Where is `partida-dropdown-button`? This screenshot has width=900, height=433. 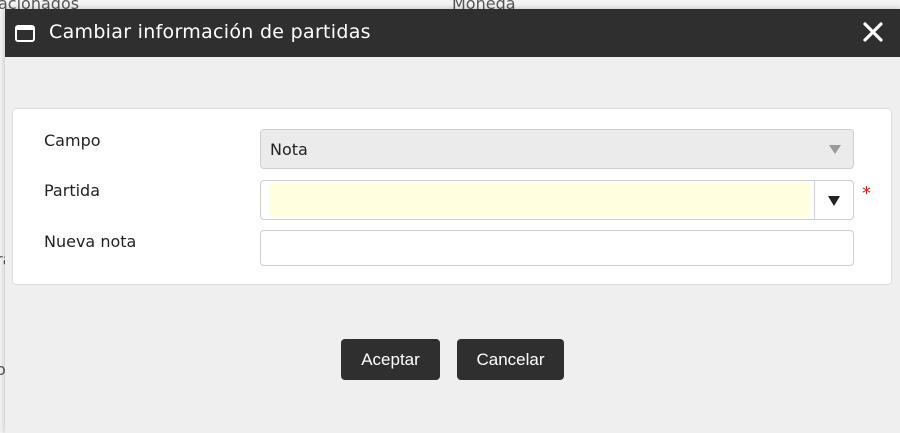
partida-dropdown-button is located at coordinates (833, 200).